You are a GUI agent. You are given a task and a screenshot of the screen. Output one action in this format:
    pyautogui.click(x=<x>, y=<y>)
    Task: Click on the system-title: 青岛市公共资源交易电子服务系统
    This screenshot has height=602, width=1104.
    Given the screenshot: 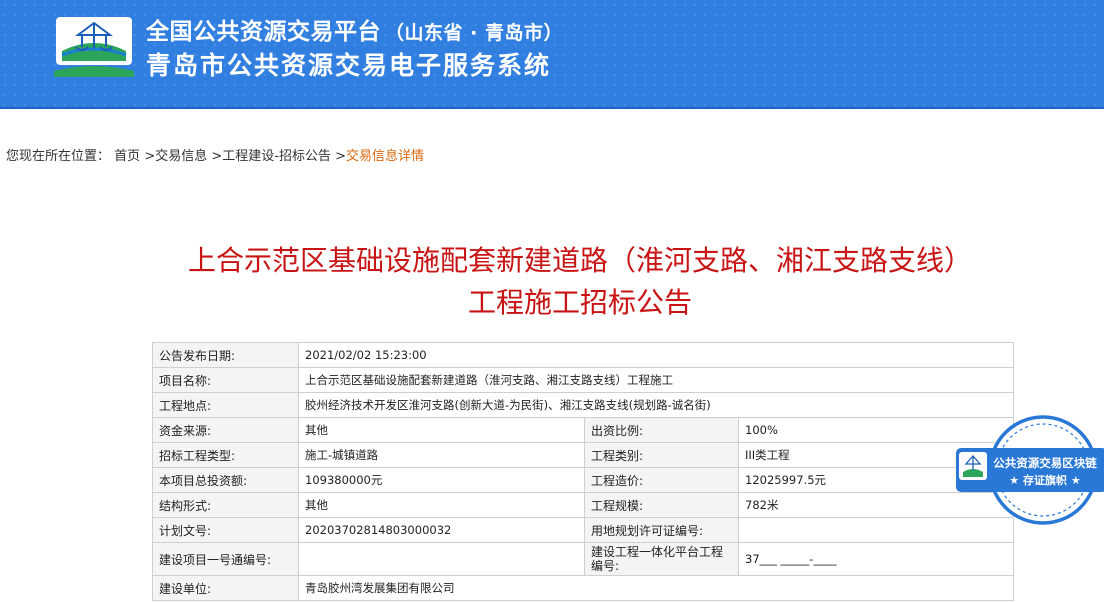 What is the action you would take?
    pyautogui.click(x=349, y=65)
    